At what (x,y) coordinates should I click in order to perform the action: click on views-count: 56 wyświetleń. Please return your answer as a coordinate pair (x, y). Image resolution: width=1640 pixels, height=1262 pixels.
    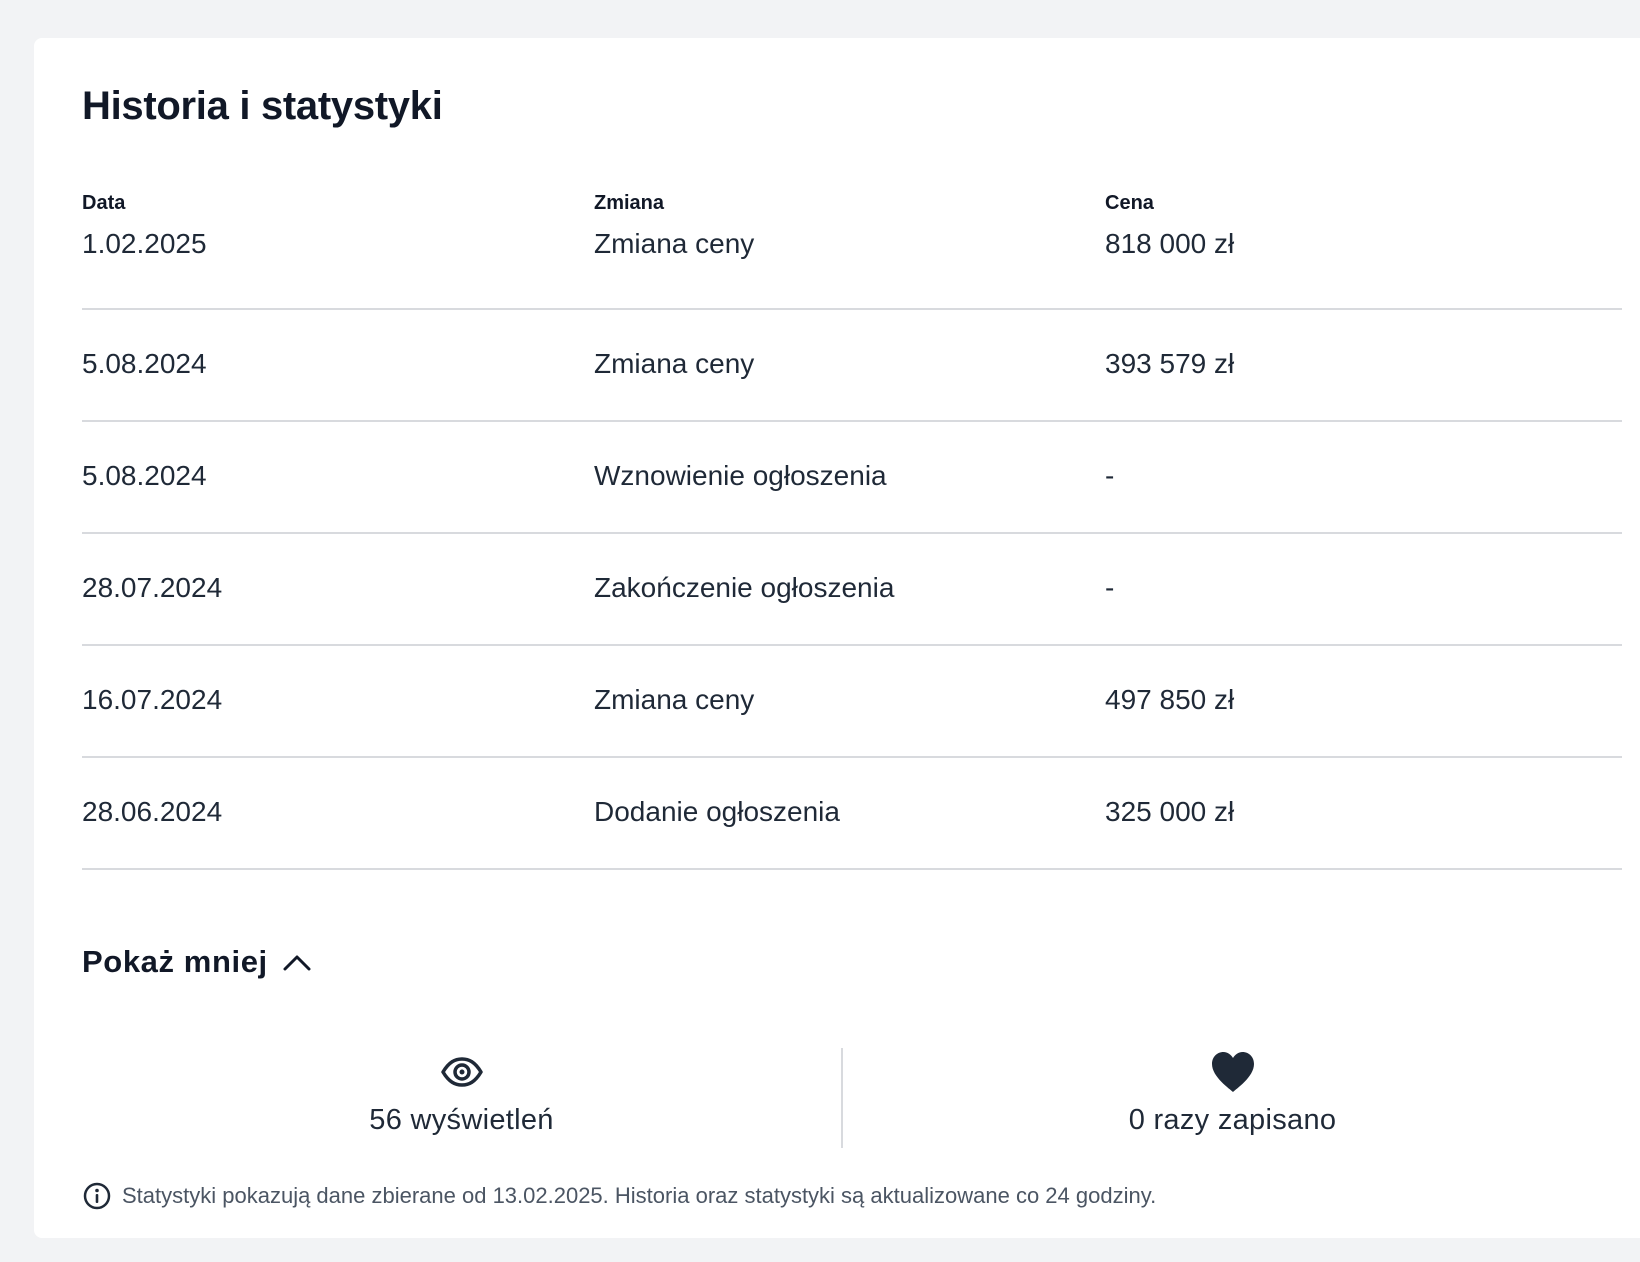
    Looking at the image, I should click on (461, 1120).